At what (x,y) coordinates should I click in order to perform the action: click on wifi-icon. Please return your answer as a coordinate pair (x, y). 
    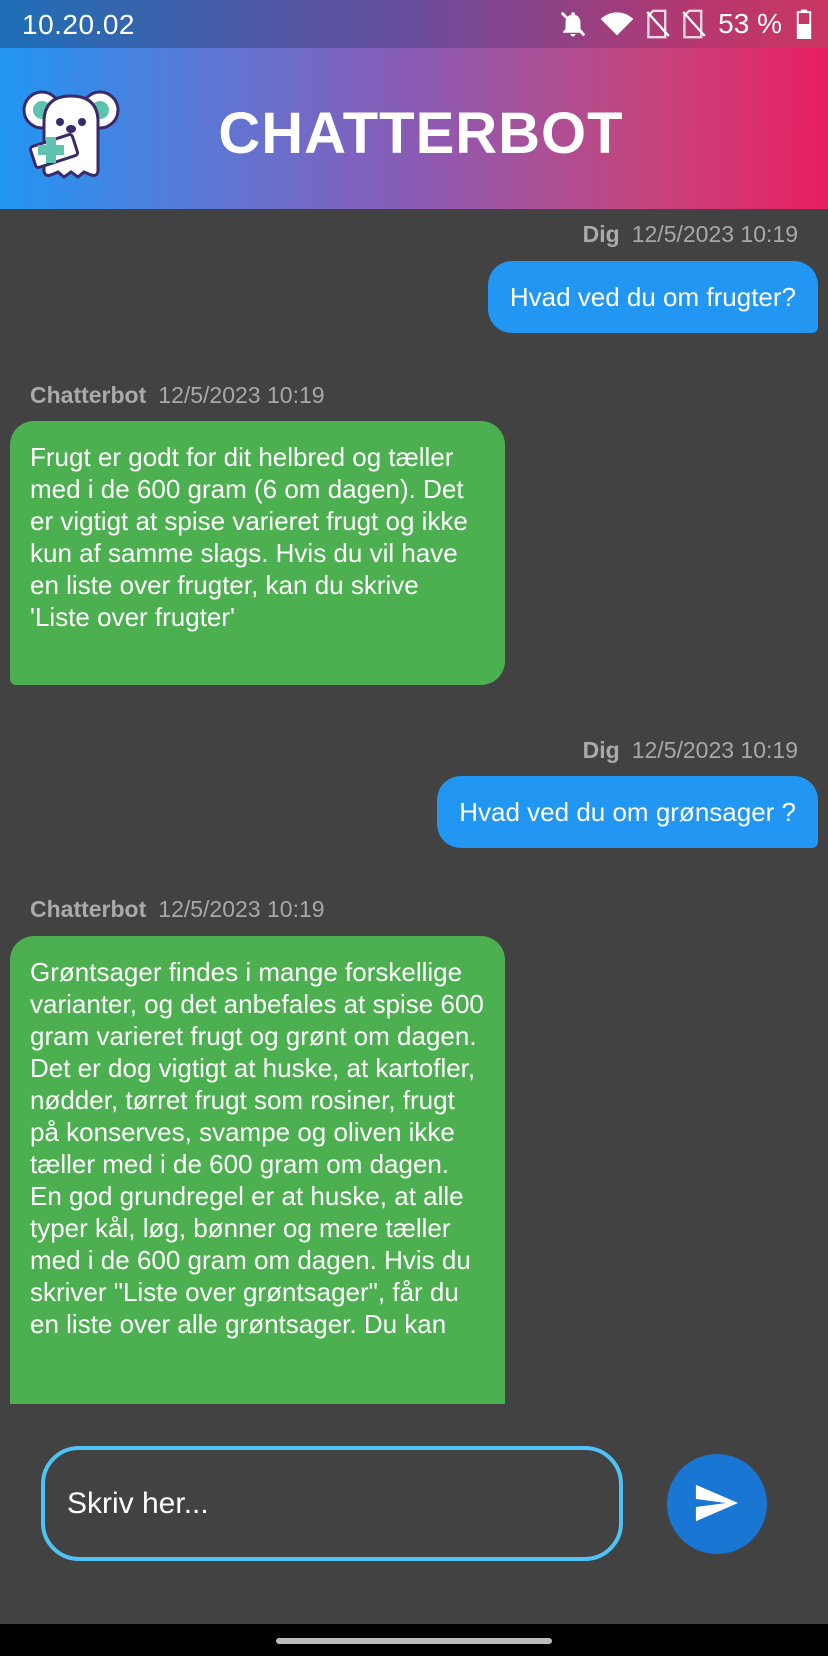
    Looking at the image, I should click on (617, 24).